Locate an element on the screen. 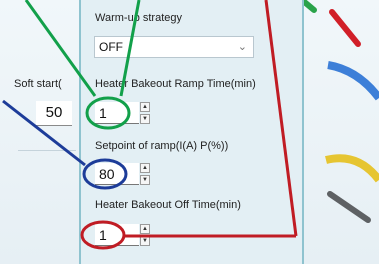 The image size is (379, 264). ramp-time-label: Heater Bakeout Ramp Time(min) is located at coordinates (175, 84).